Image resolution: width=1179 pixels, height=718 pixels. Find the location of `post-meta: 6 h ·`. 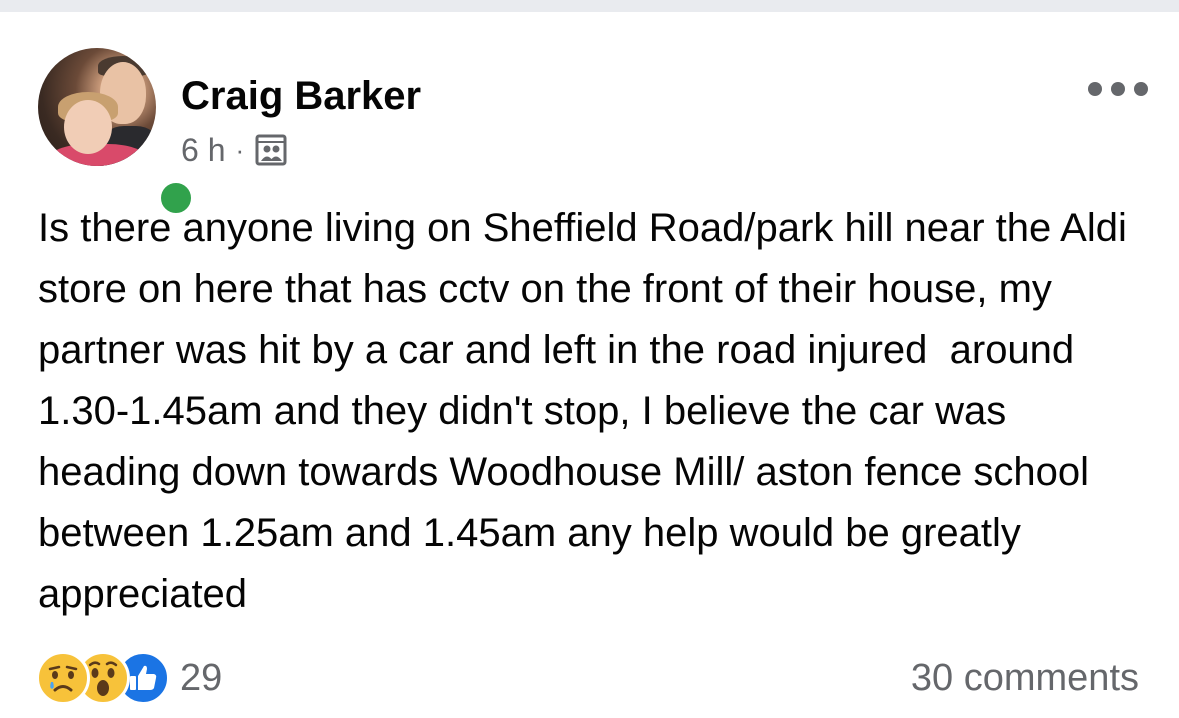

post-meta: 6 h · is located at coordinates (234, 150).